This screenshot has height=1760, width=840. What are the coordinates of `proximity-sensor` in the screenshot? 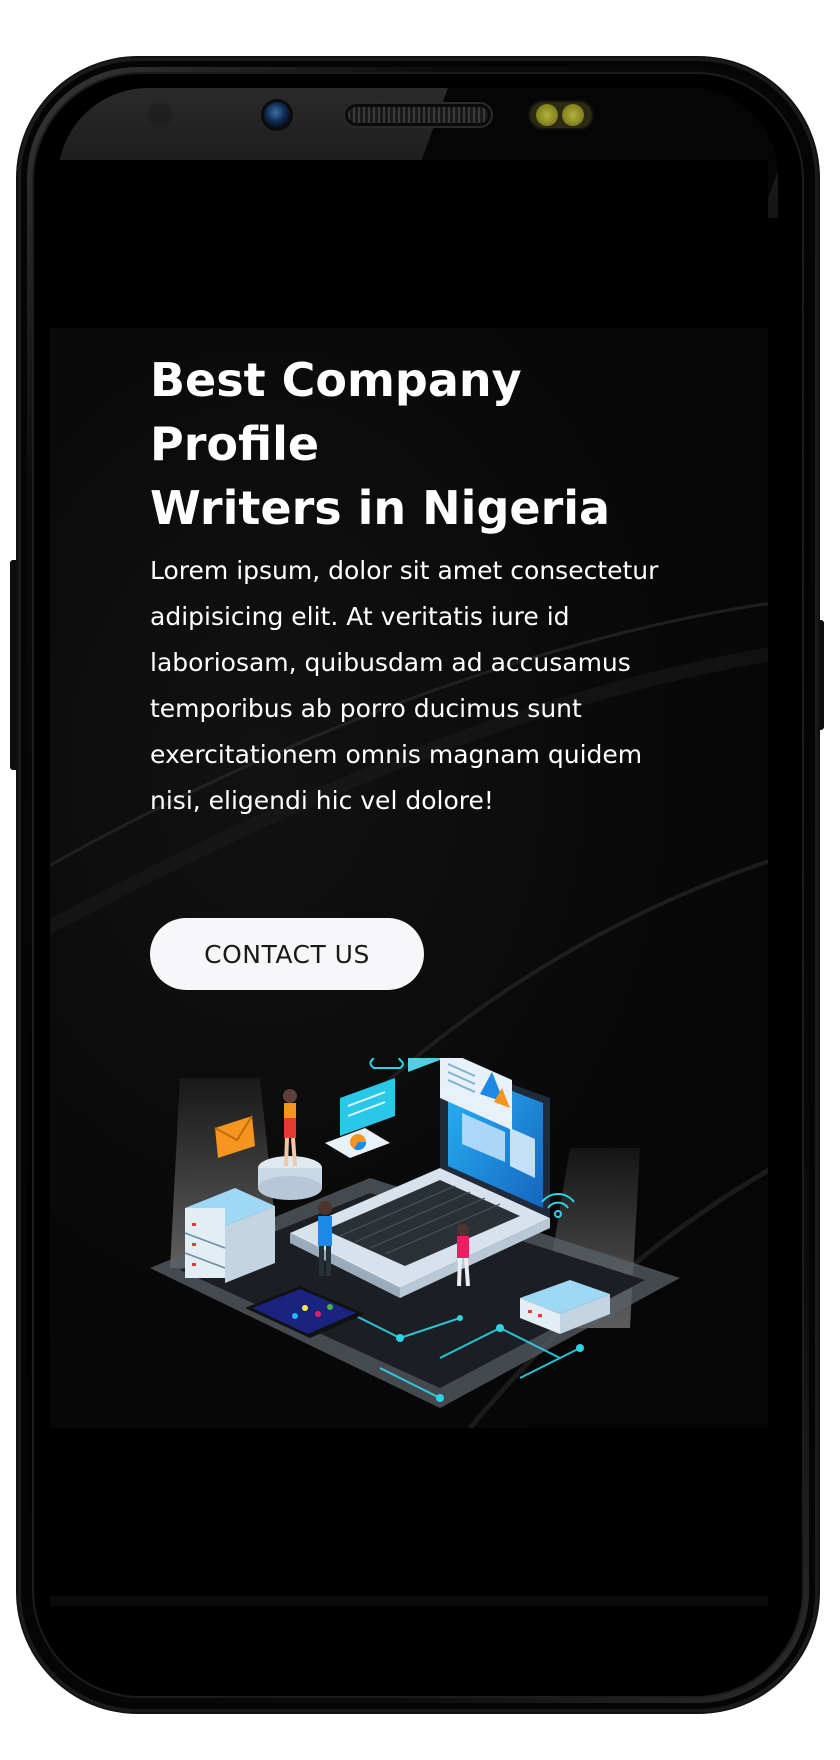 It's located at (160, 115).